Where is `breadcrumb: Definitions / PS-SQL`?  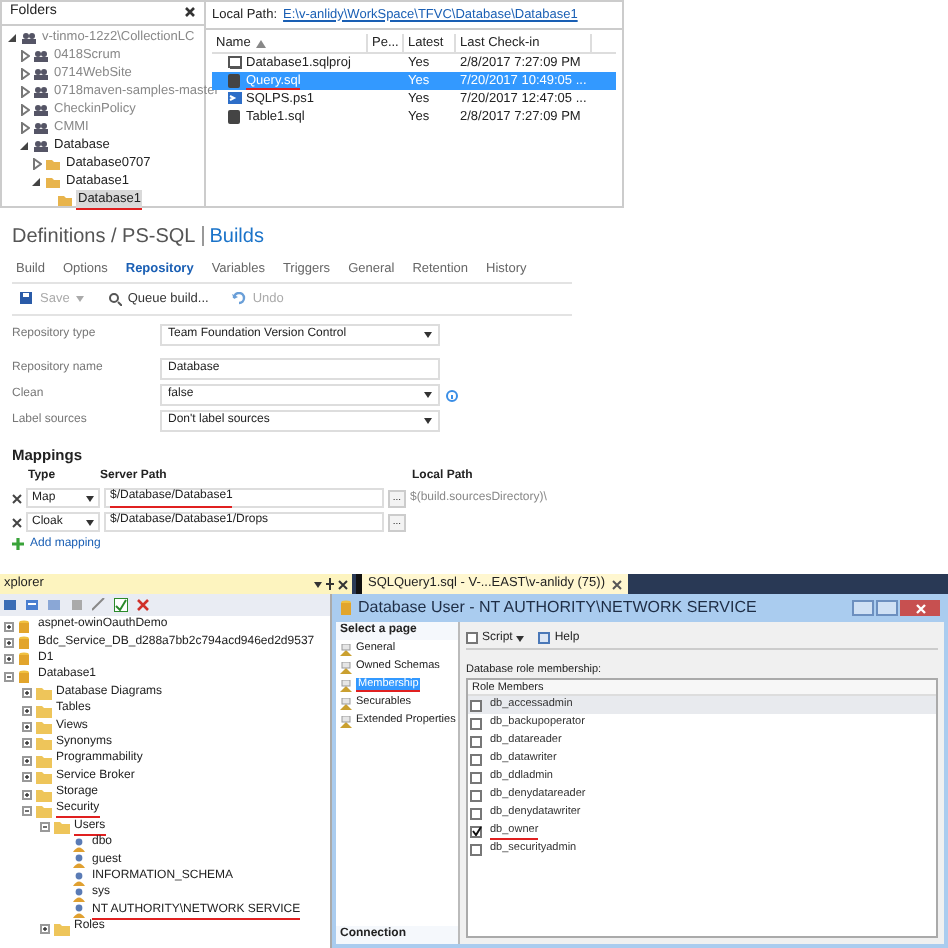 breadcrumb: Definitions / PS-SQL is located at coordinates (104, 237).